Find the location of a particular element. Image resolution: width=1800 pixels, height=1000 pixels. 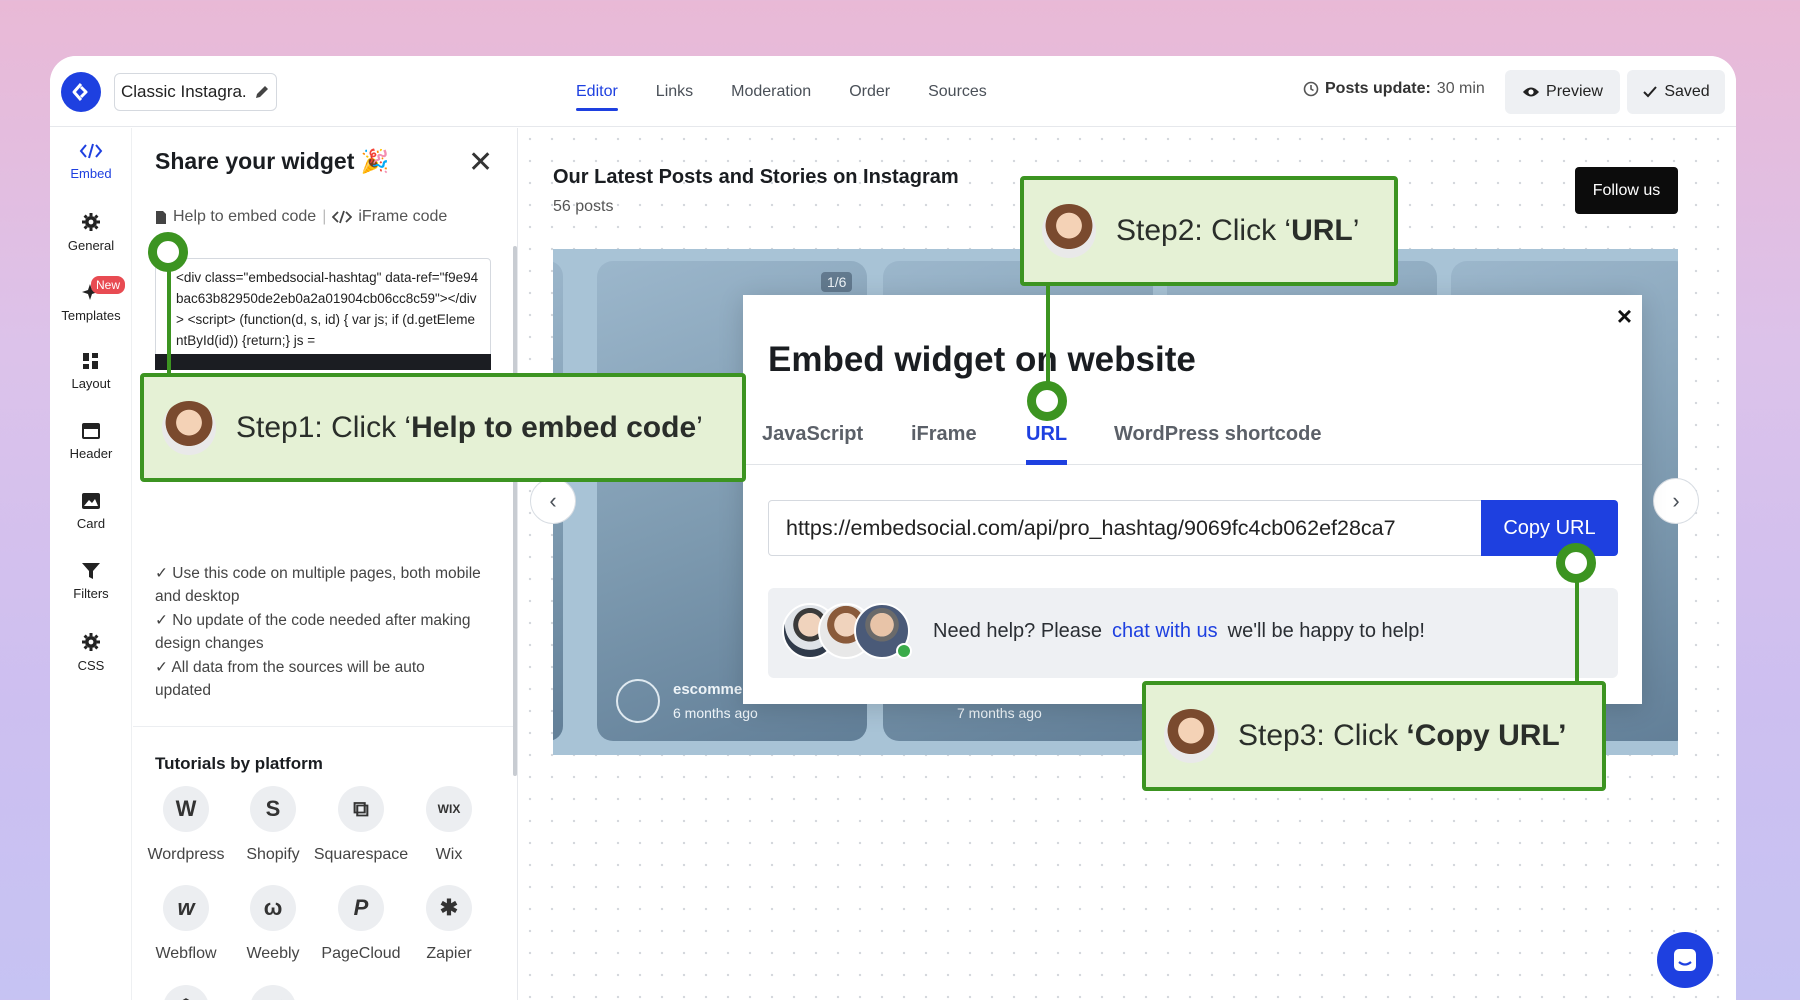

document-icon is located at coordinates (161, 217).